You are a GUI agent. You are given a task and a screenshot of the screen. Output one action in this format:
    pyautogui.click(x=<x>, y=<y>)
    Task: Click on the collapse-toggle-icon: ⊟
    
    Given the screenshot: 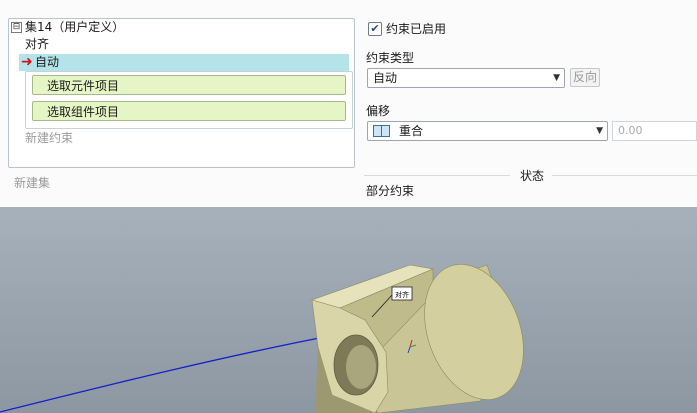 What is the action you would take?
    pyautogui.click(x=16, y=27)
    